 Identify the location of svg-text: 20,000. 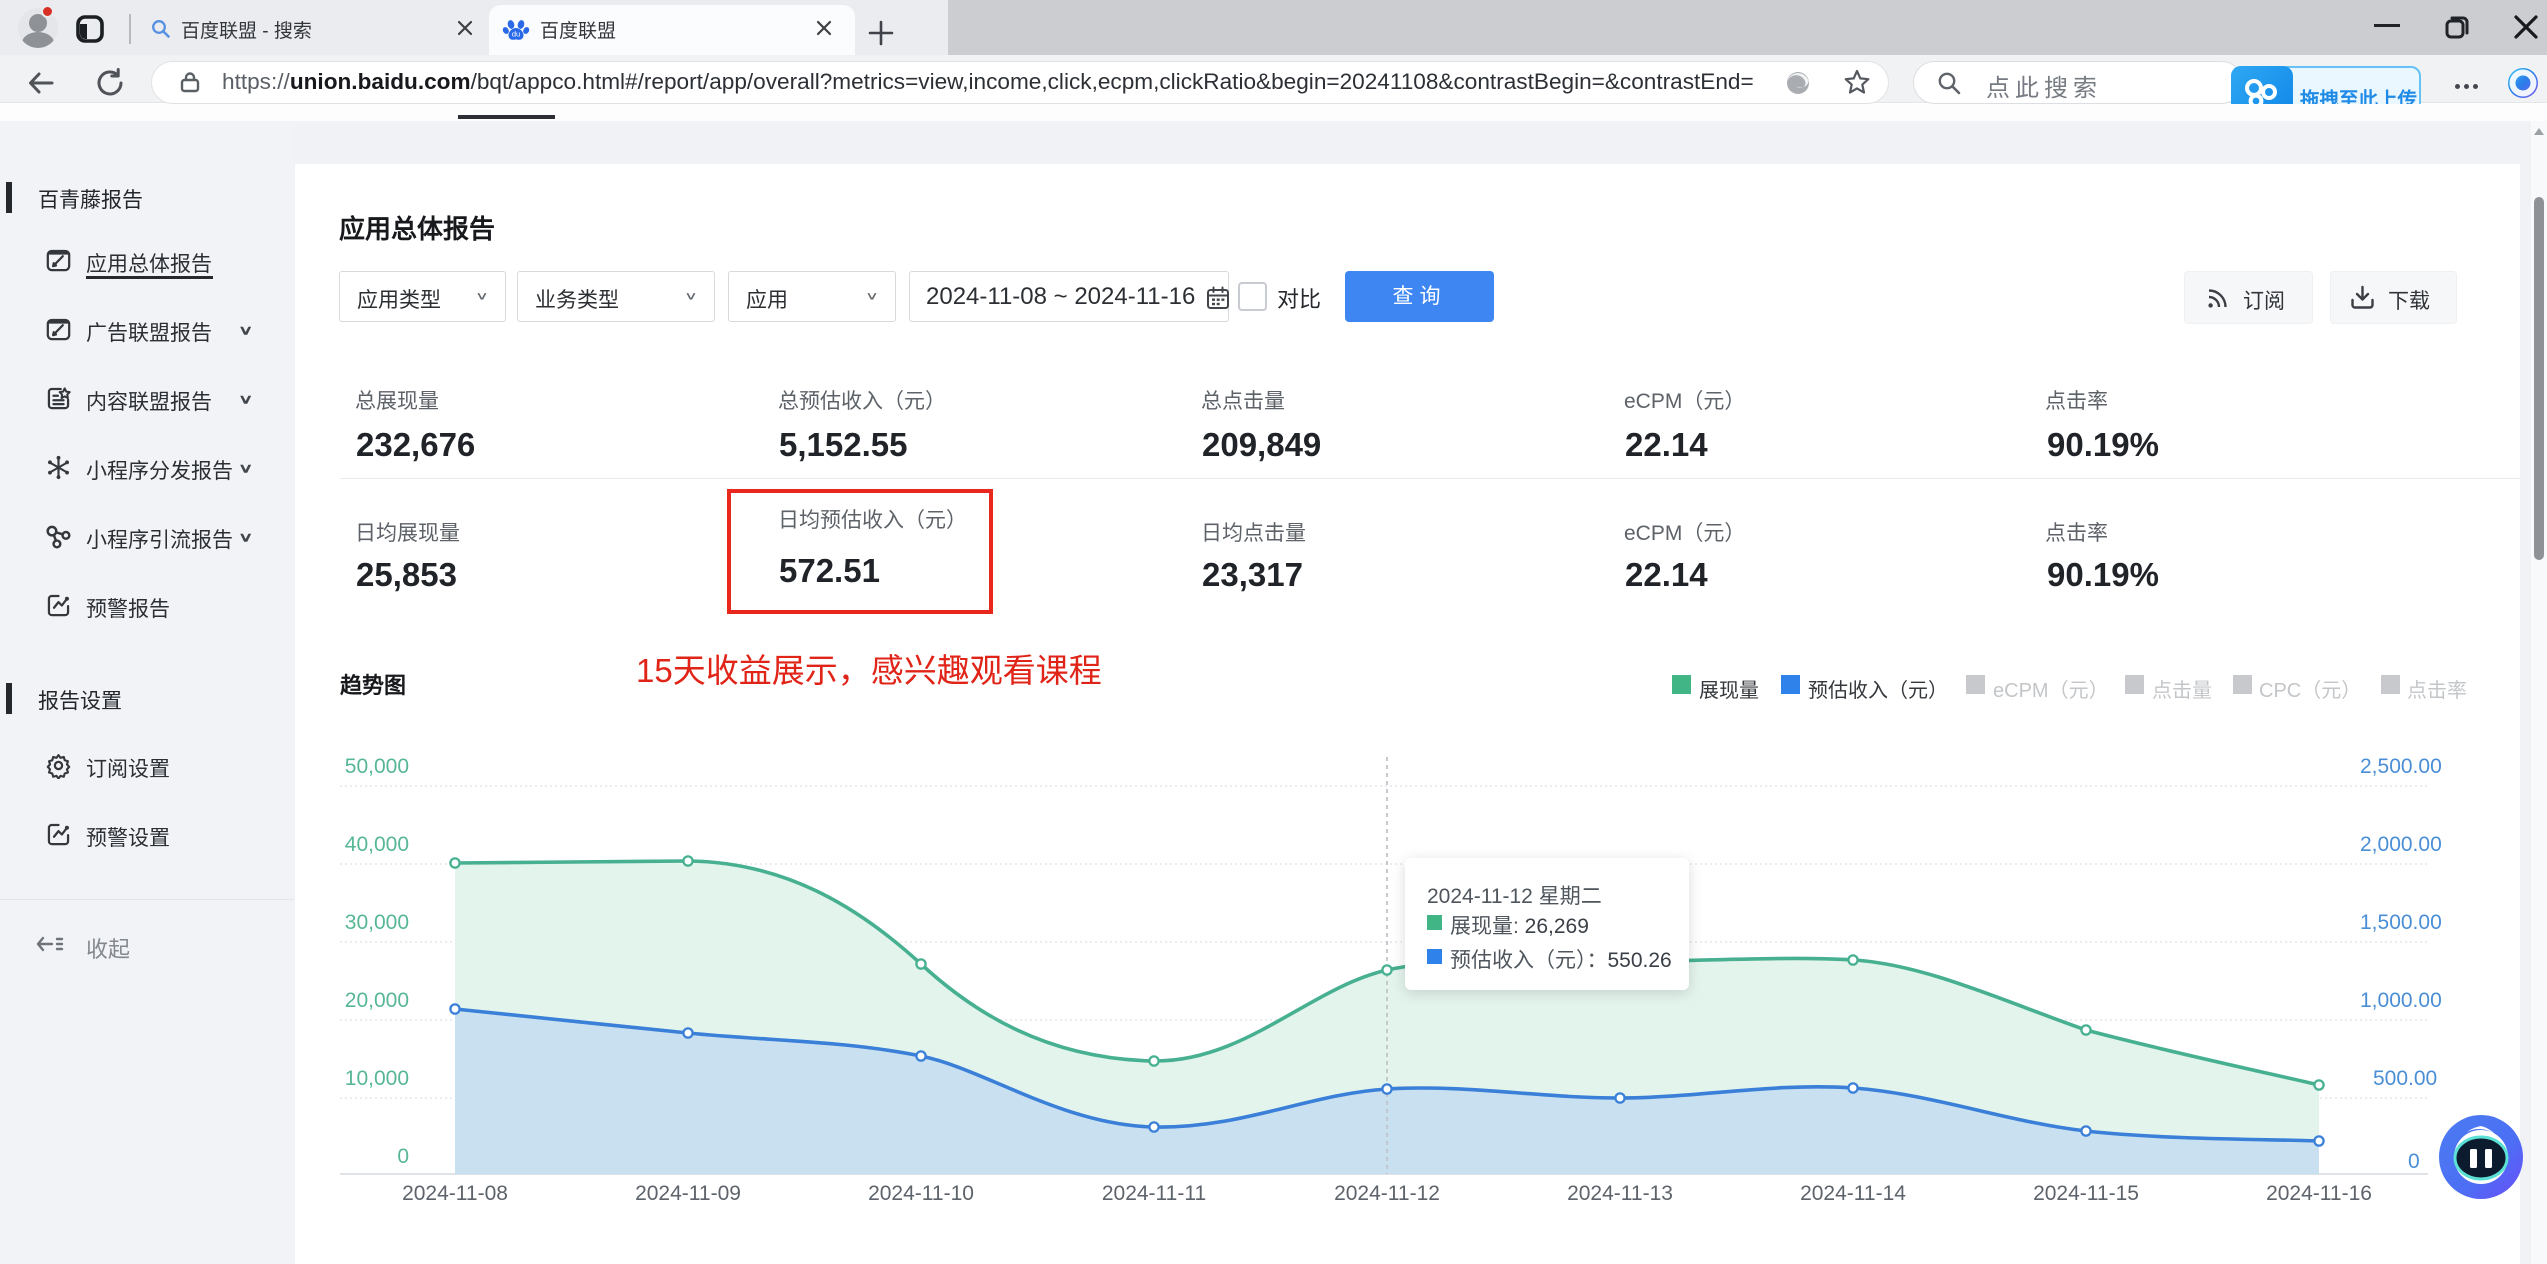
(377, 1000).